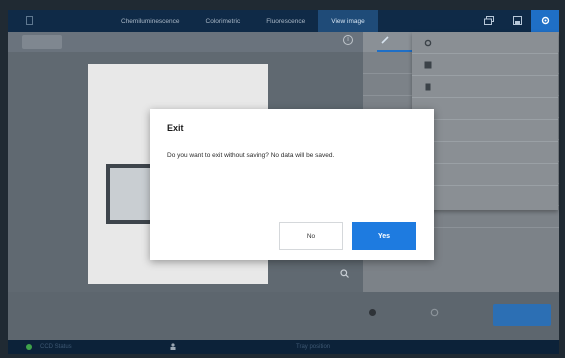 This screenshot has height=358, width=565. What do you see at coordinates (384, 236) in the screenshot?
I see `yes-button: Yes` at bounding box center [384, 236].